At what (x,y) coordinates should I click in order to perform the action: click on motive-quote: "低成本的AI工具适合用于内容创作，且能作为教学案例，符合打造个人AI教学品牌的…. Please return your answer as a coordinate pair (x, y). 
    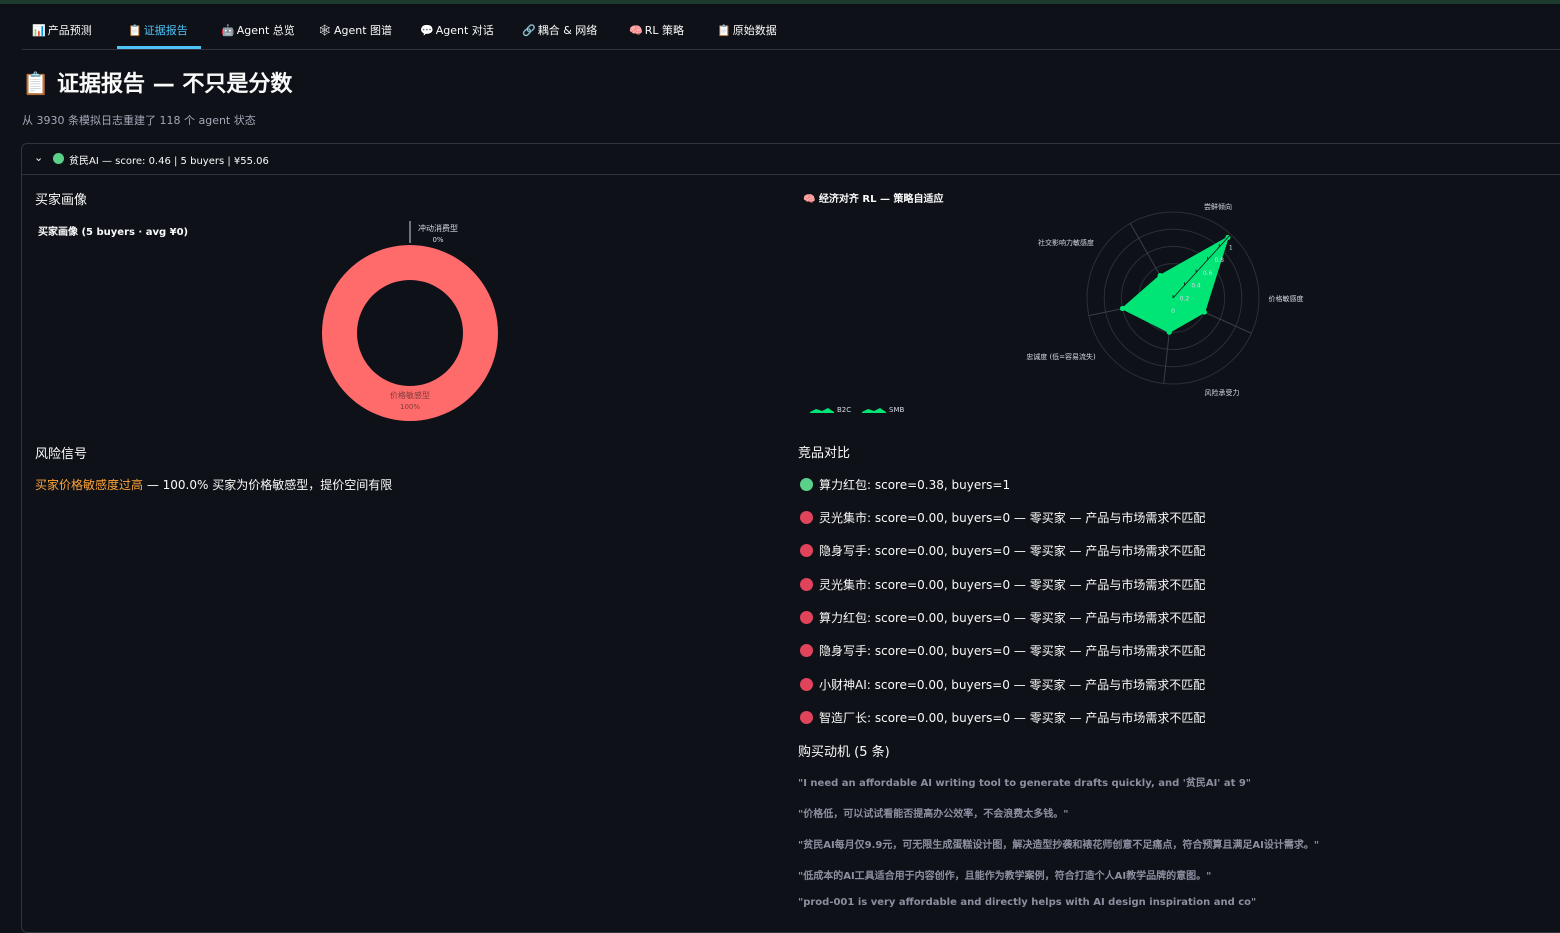
    Looking at the image, I should click on (1005, 876).